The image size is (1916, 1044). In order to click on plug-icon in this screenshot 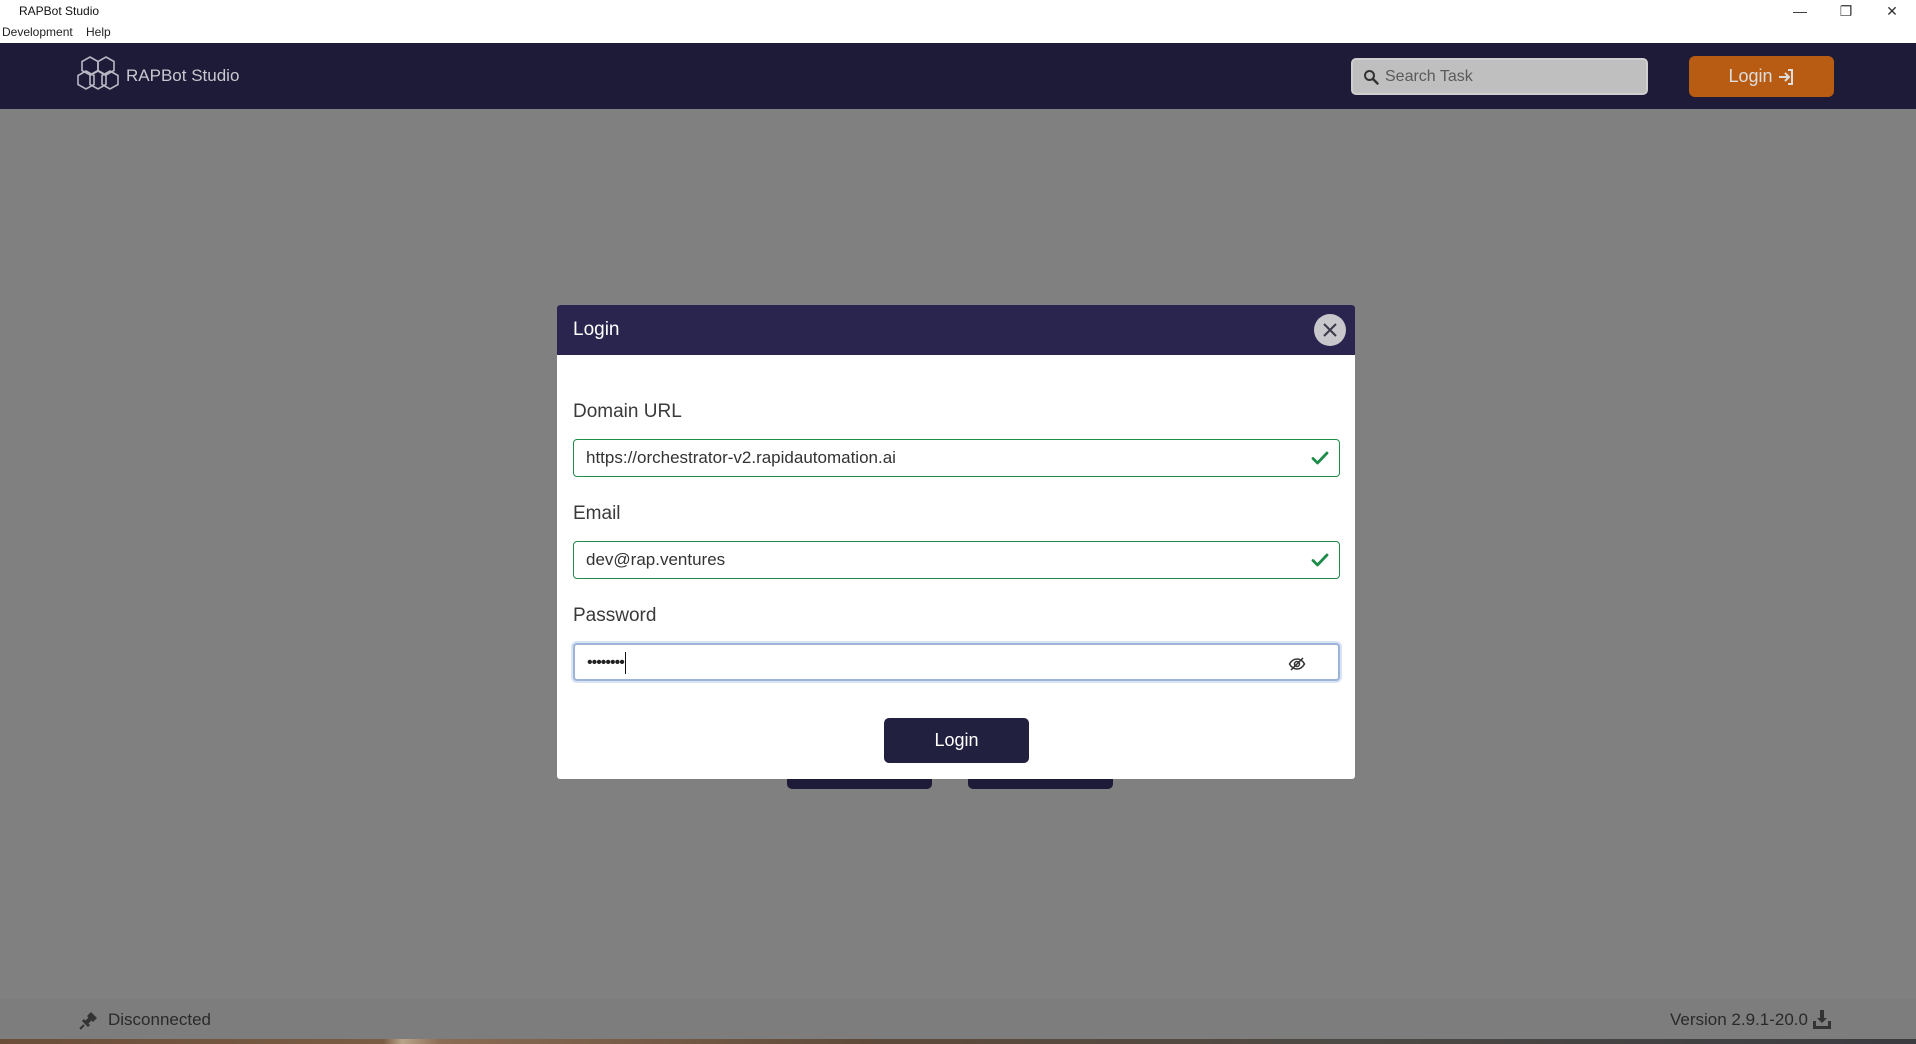, I will do `click(88, 1021)`.